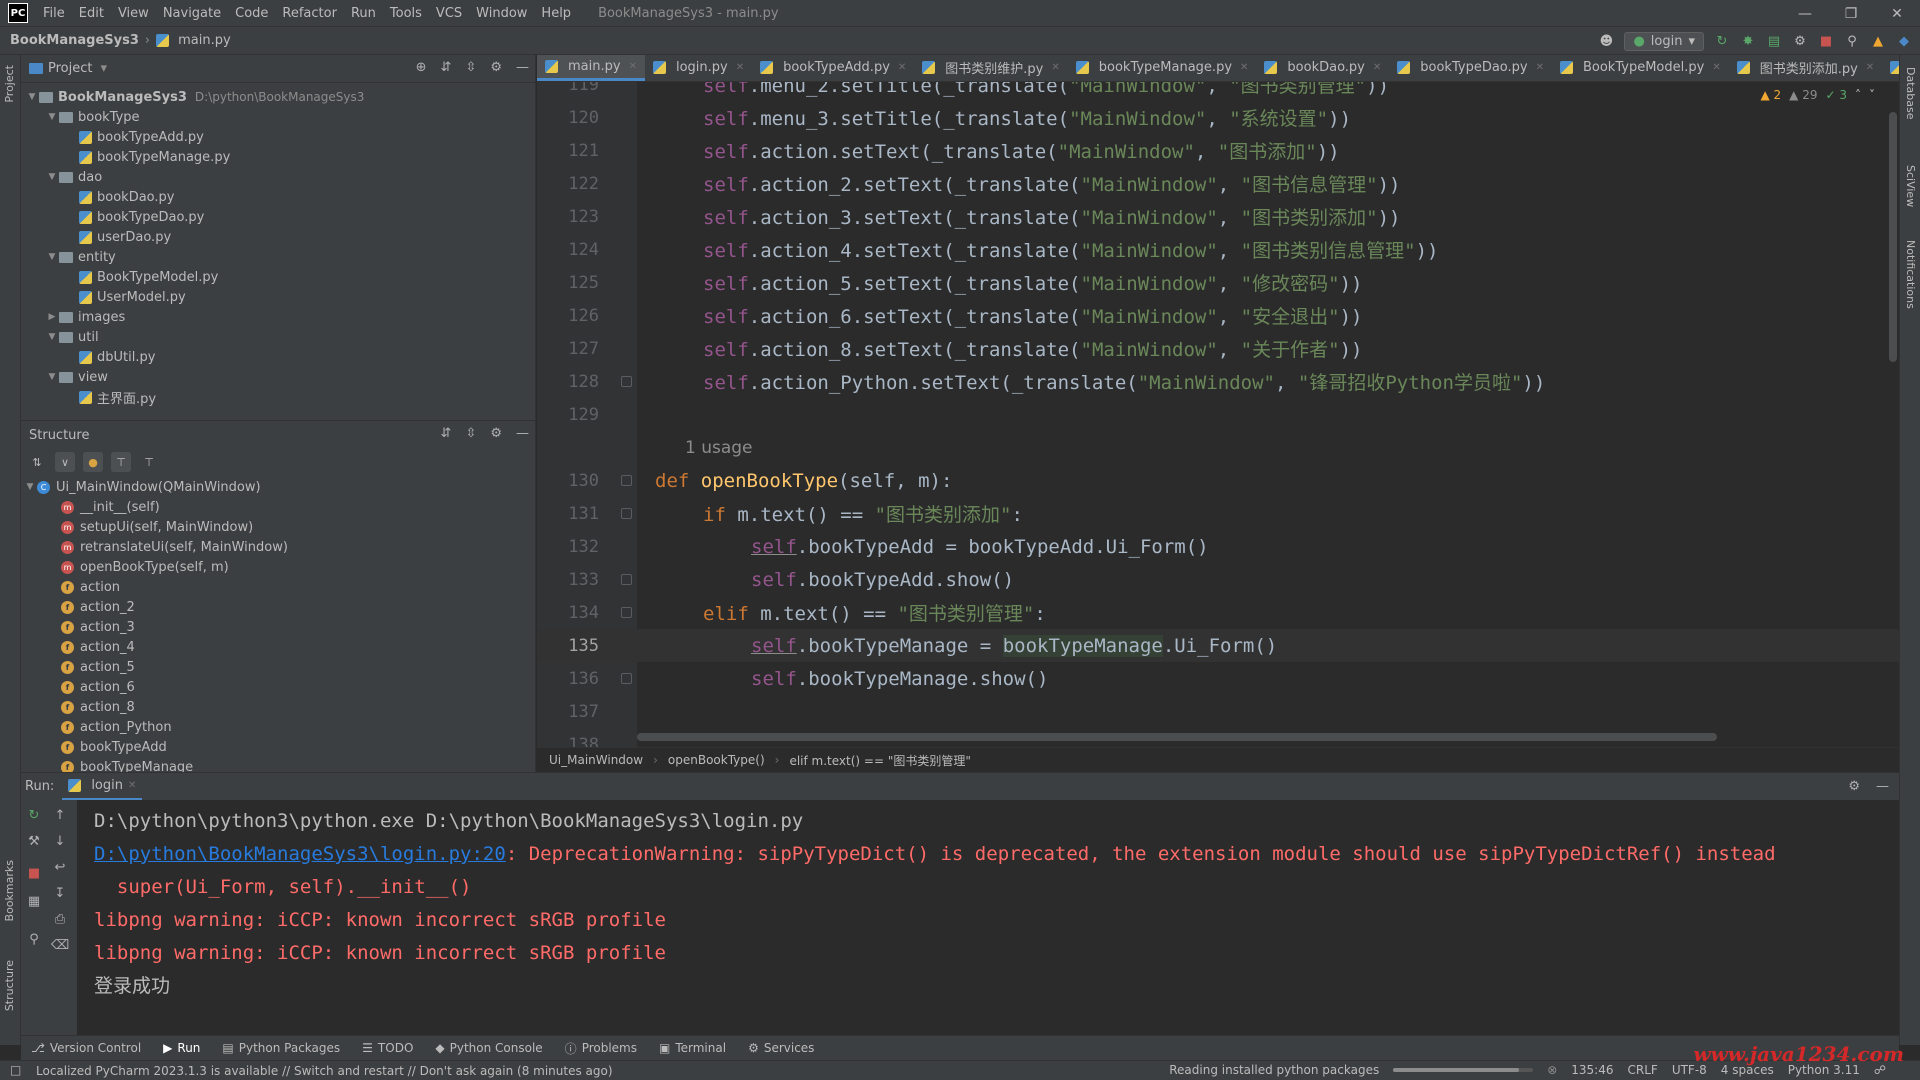 The image size is (1920, 1080). What do you see at coordinates (568, 646) in the screenshot?
I see `line-number: 135` at bounding box center [568, 646].